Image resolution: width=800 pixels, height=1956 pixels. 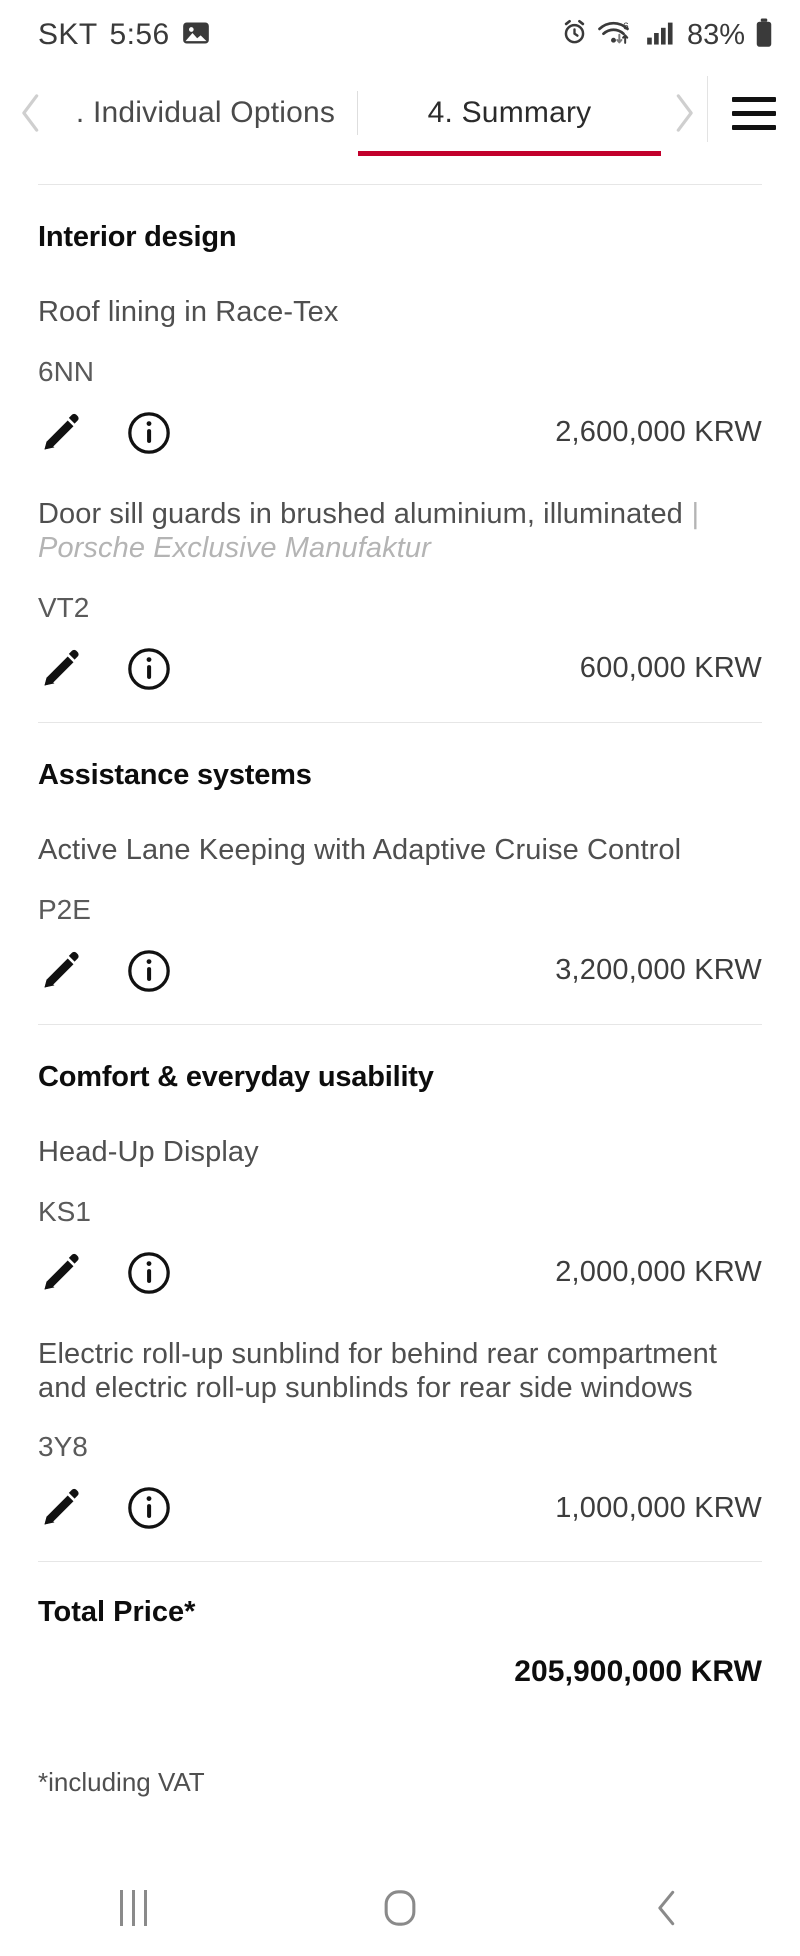 I want to click on wifi-6-icon: 6, so click(x=617, y=35).